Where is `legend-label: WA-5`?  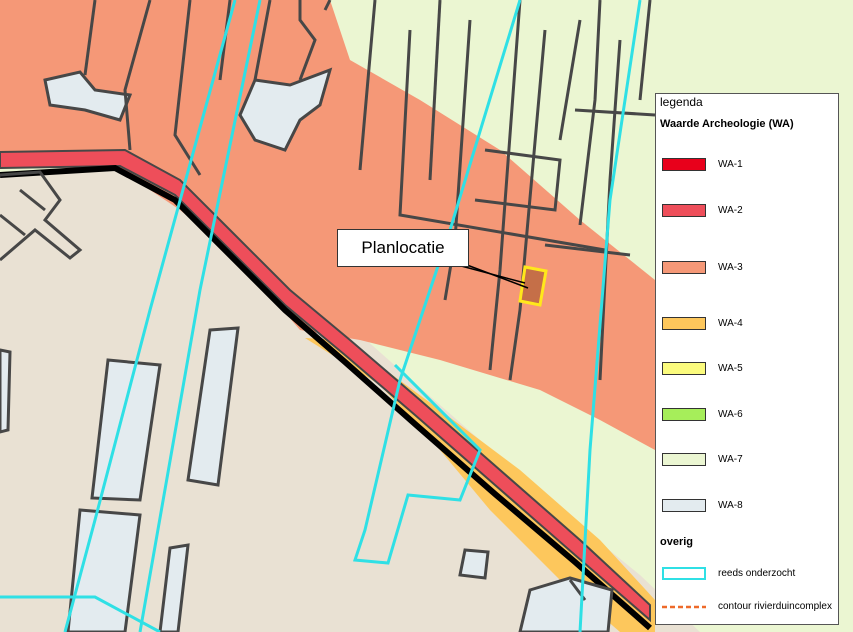
legend-label: WA-5 is located at coordinates (730, 368).